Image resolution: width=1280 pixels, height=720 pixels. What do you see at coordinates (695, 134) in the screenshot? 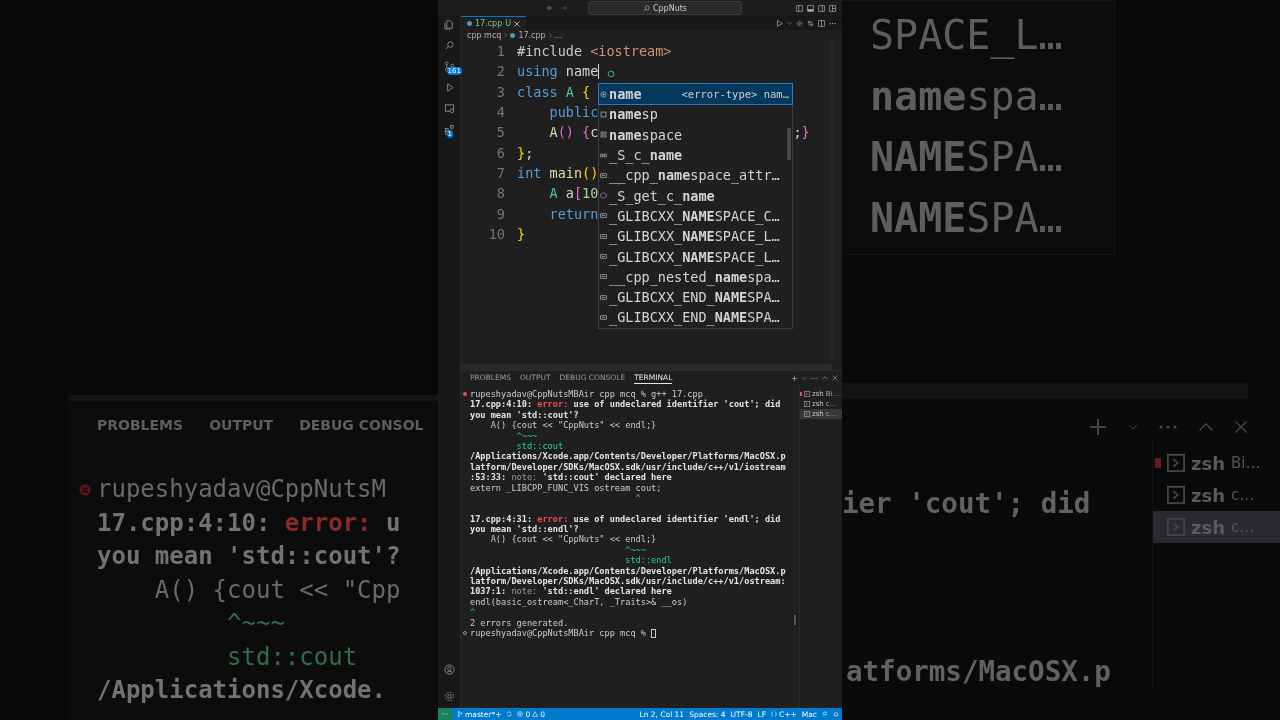
I see `suggestion-item: namespace` at bounding box center [695, 134].